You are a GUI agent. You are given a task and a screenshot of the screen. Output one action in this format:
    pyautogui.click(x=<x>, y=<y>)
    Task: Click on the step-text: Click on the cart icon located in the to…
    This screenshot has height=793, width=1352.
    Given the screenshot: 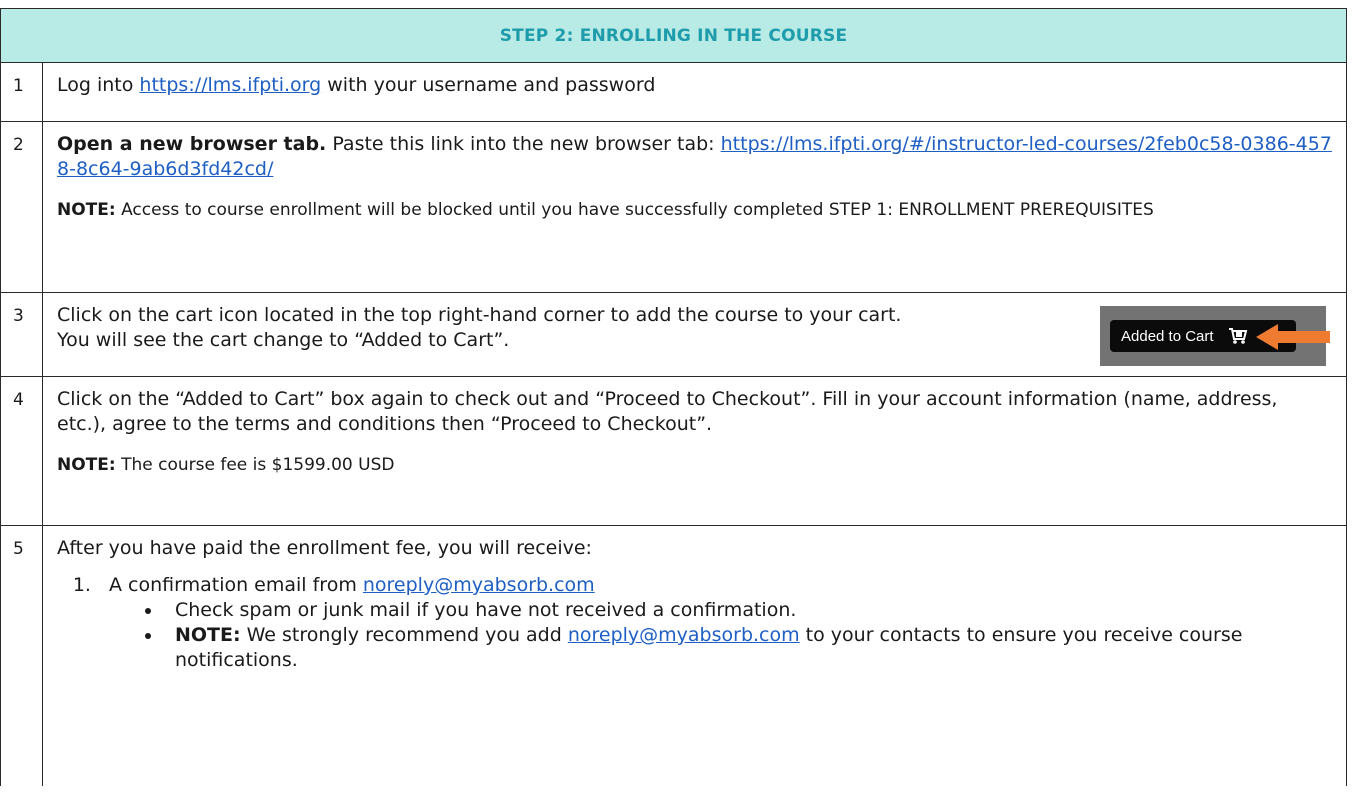 What is the action you would take?
    pyautogui.click(x=479, y=327)
    